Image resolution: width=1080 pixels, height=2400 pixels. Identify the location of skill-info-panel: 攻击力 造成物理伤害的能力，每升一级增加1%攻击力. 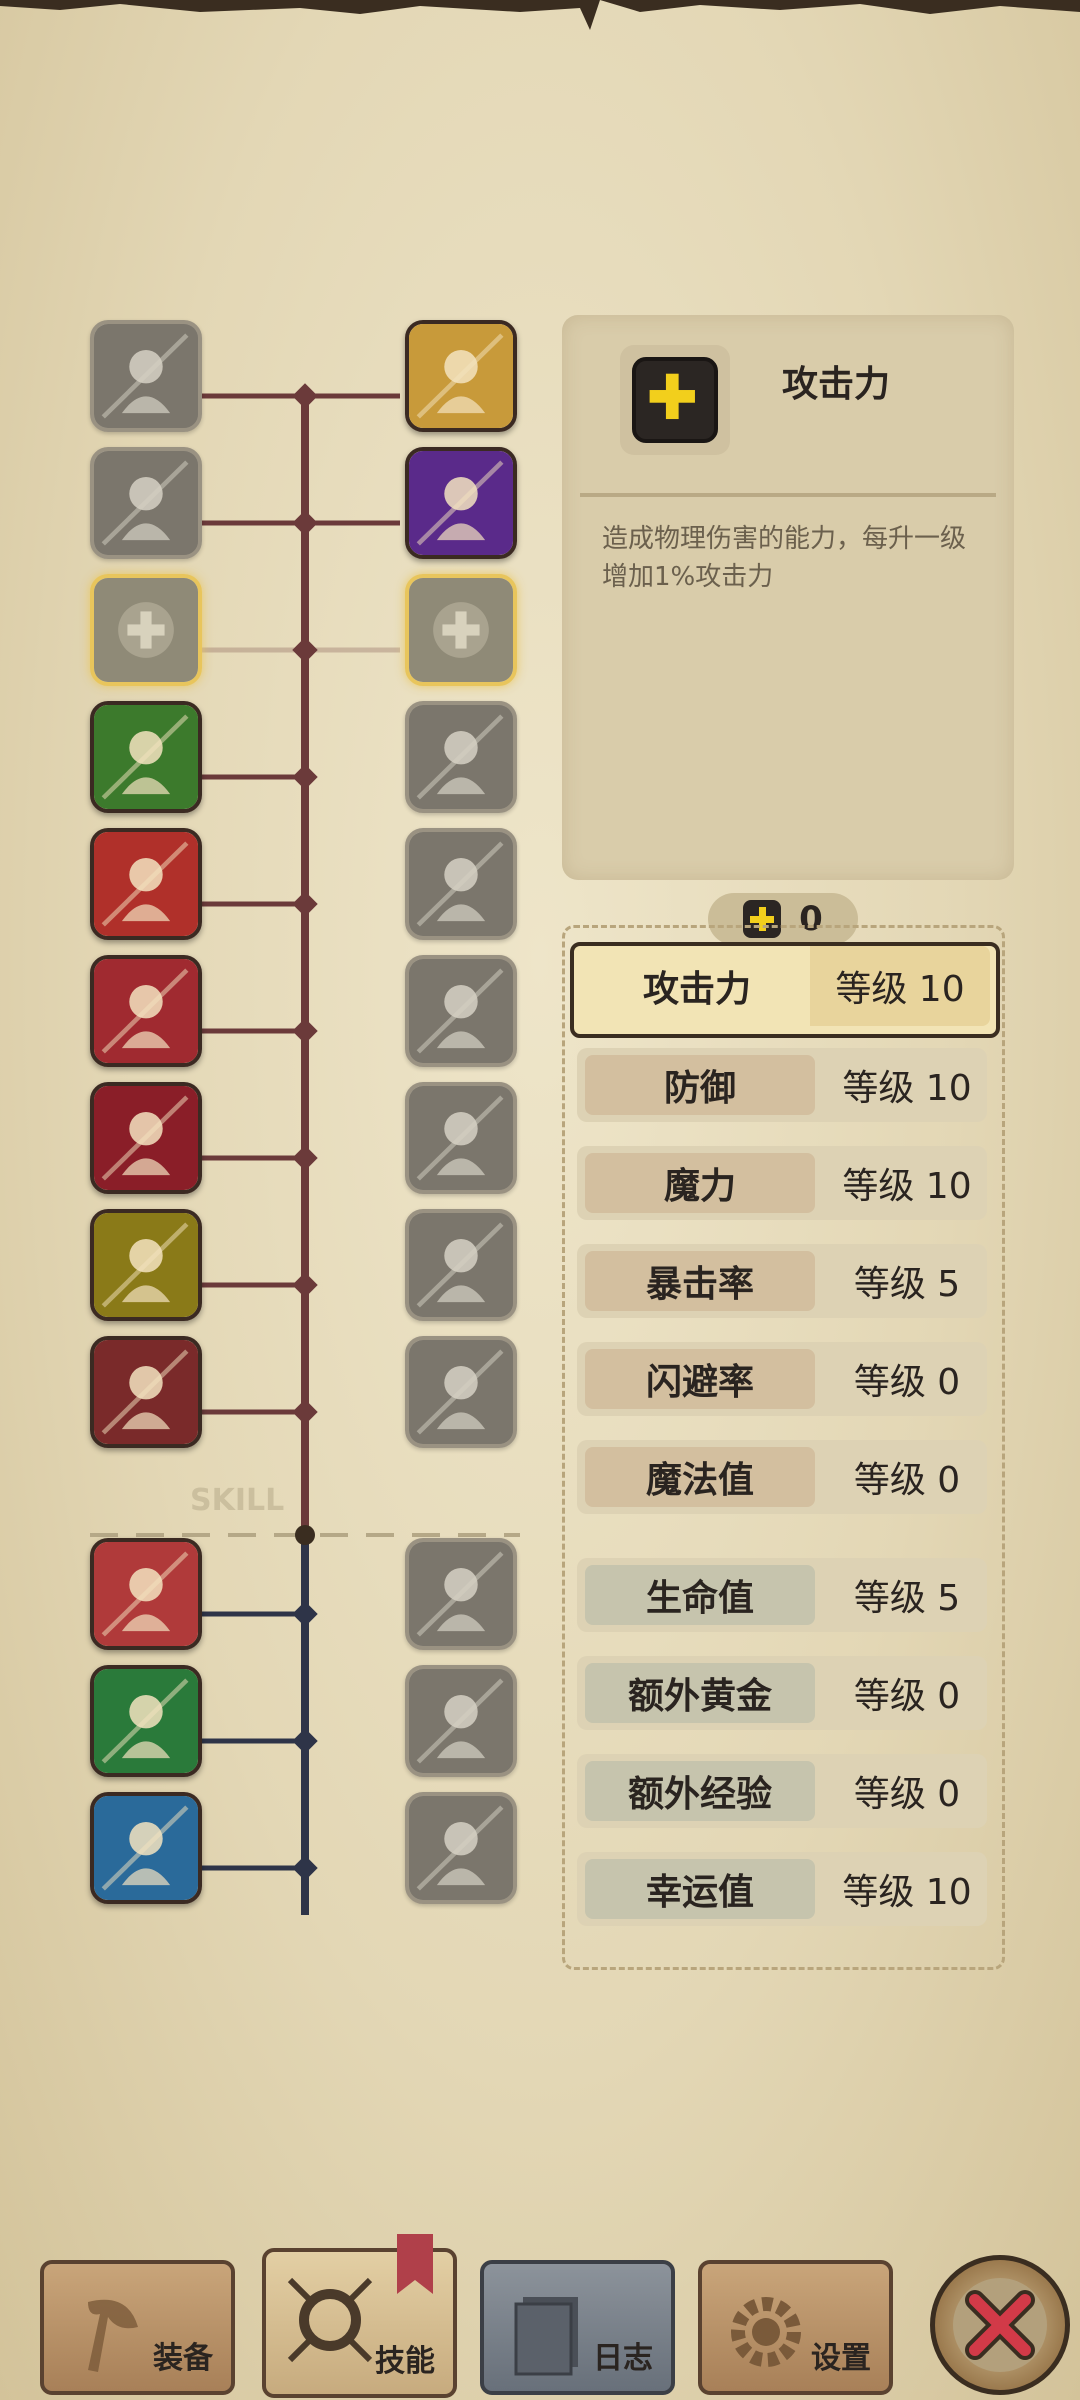
(788, 597).